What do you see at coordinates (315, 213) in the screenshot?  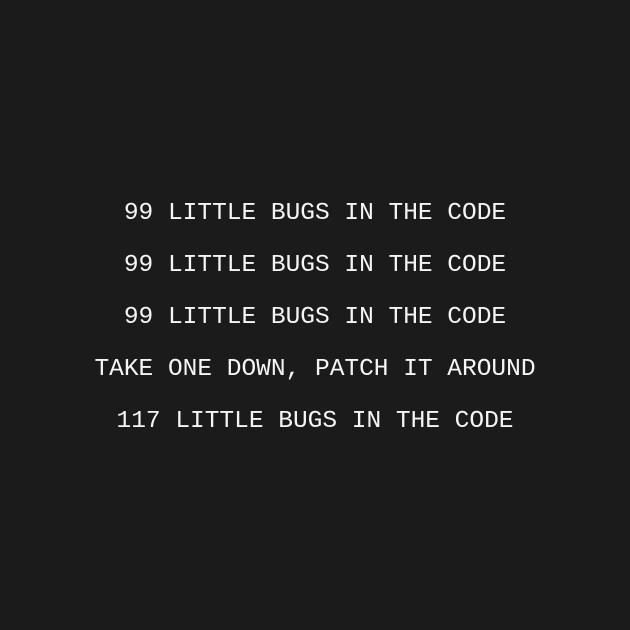 I see `poem-line-1: 99 LITTLE BUGS IN THE CODE` at bounding box center [315, 213].